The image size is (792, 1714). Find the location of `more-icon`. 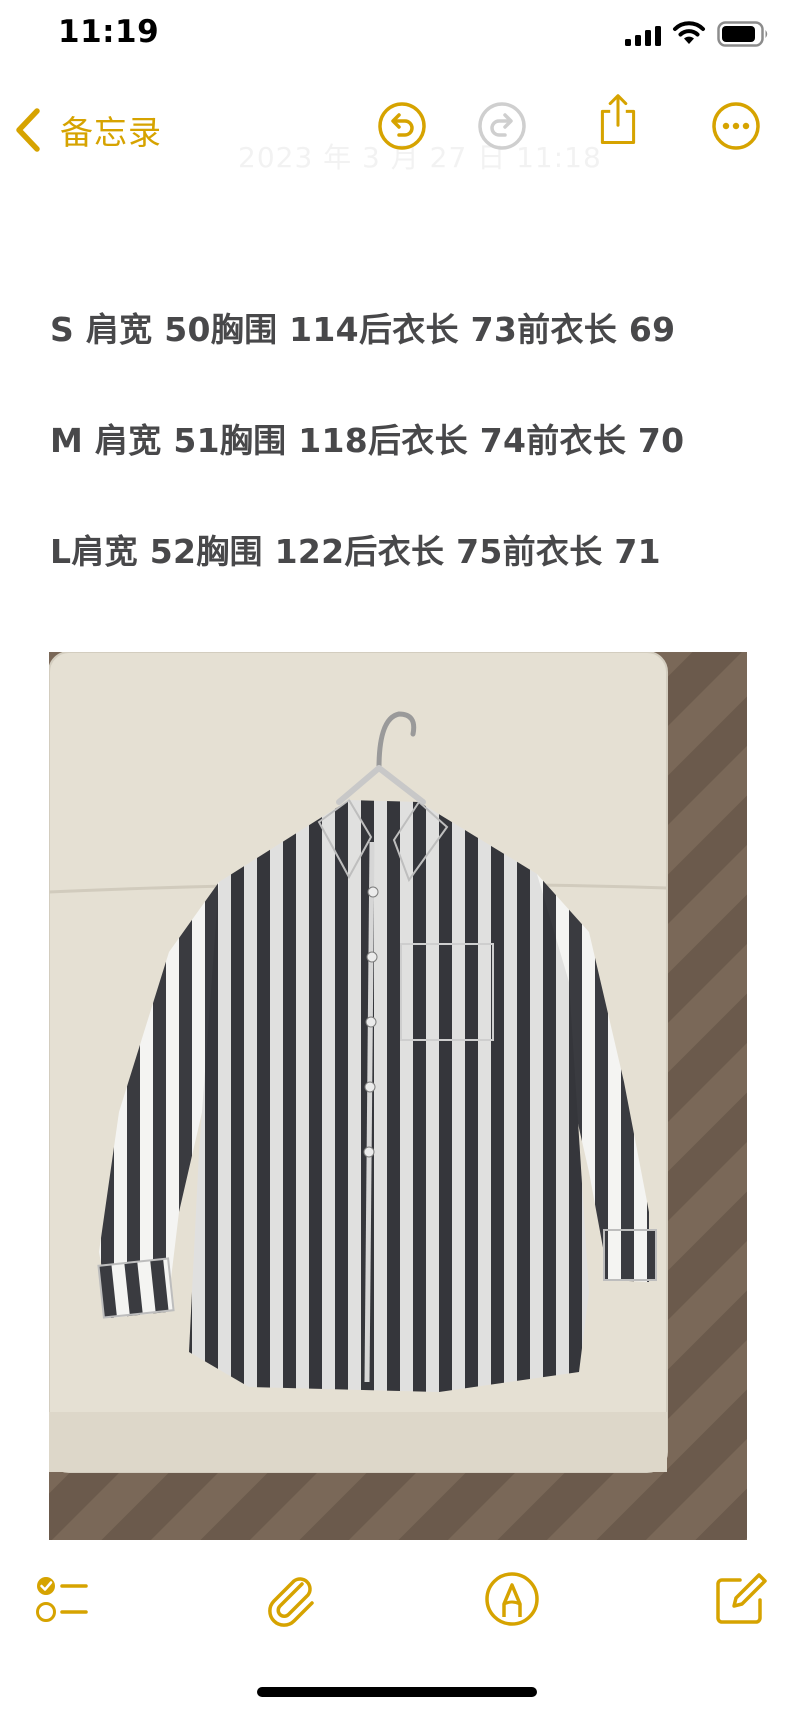

more-icon is located at coordinates (736, 126).